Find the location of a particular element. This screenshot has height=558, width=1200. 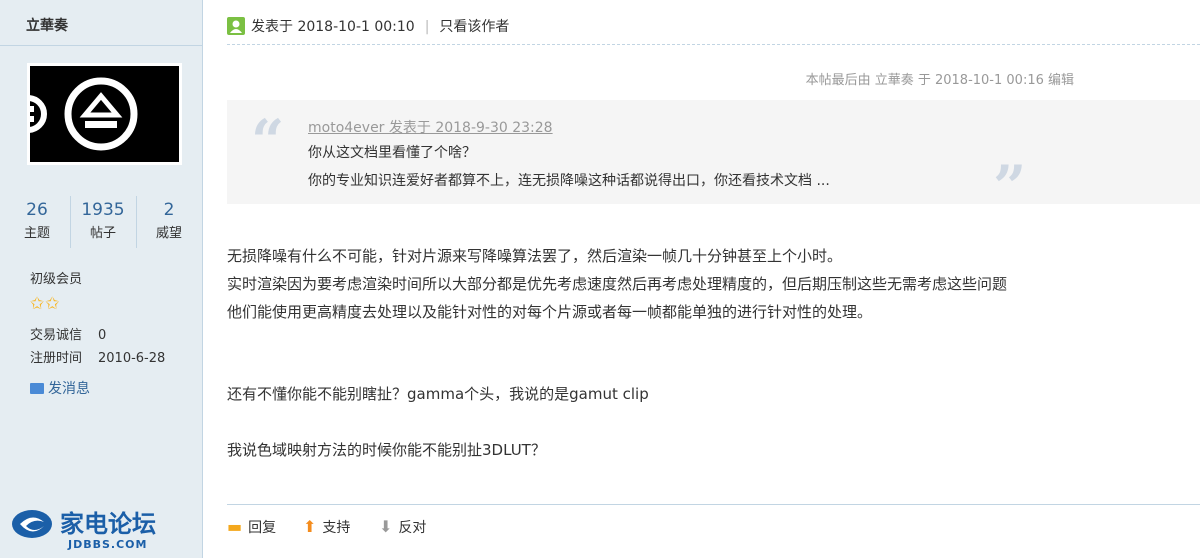

info-trade-credit: 交易诚信 0 is located at coordinates (68, 333).